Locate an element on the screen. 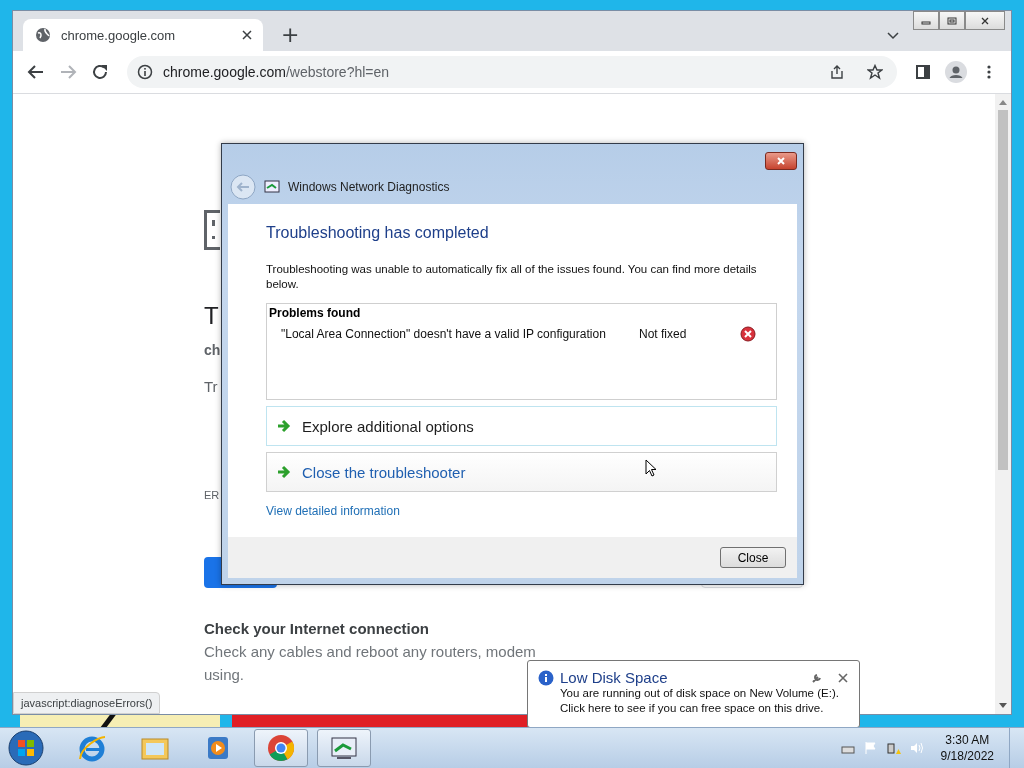  star-icon is located at coordinates (875, 72).